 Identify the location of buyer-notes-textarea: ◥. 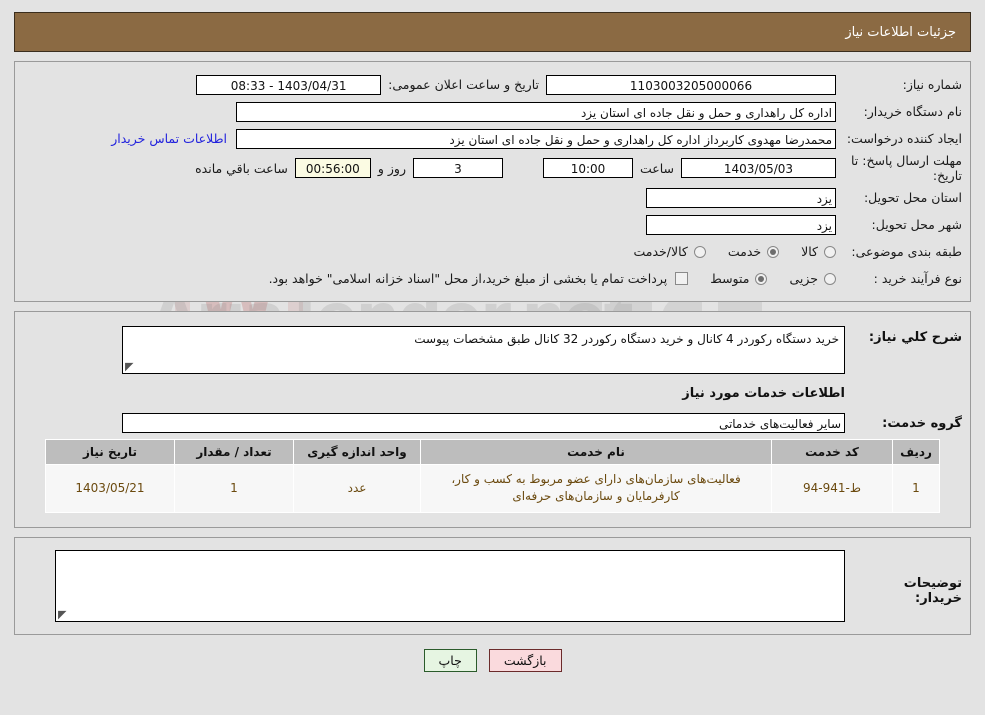
(450, 585).